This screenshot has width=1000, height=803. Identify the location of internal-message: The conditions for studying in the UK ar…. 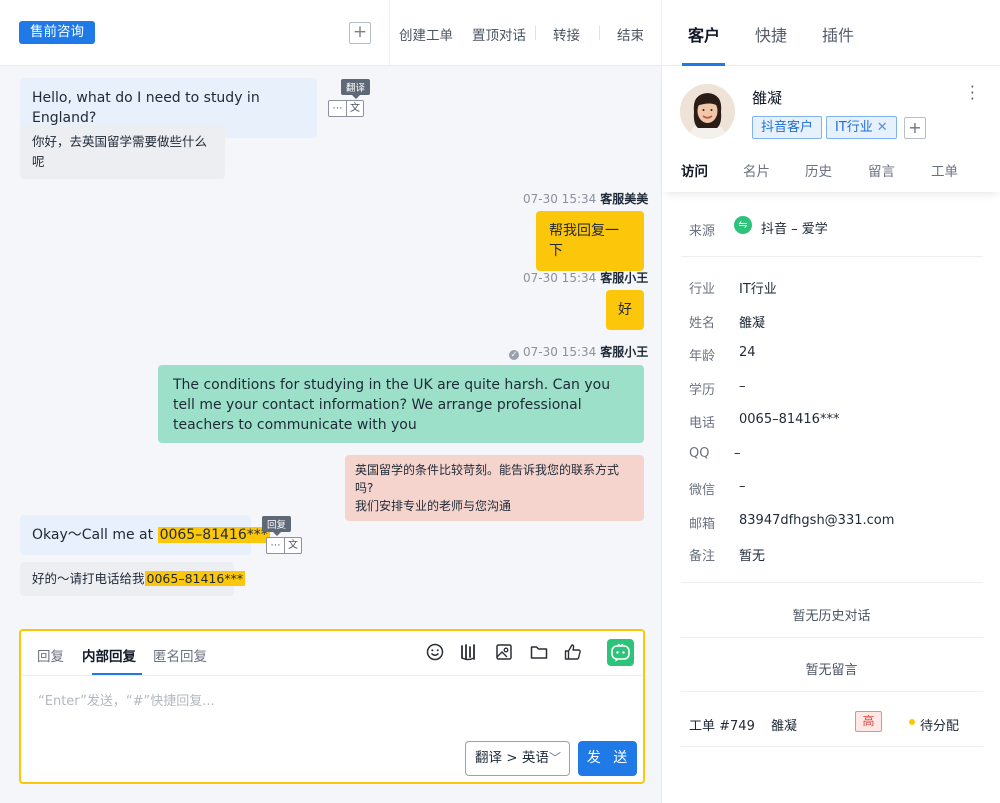
(401, 404).